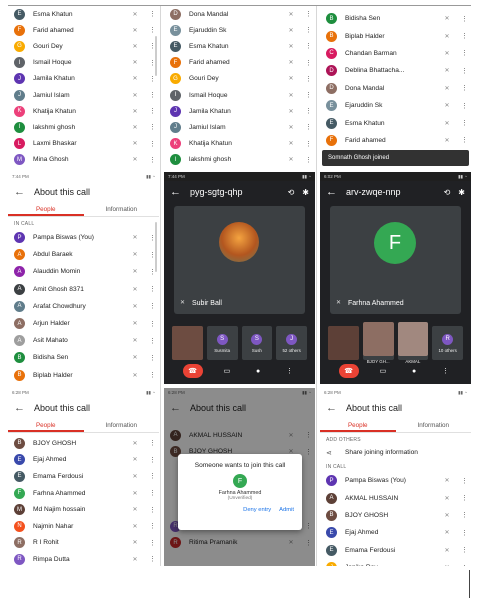 The height and width of the screenshot is (600, 482). Describe the element at coordinates (395, 562) in the screenshot. I see `participant-row: J Jonika Roy✕ ⋮` at that location.